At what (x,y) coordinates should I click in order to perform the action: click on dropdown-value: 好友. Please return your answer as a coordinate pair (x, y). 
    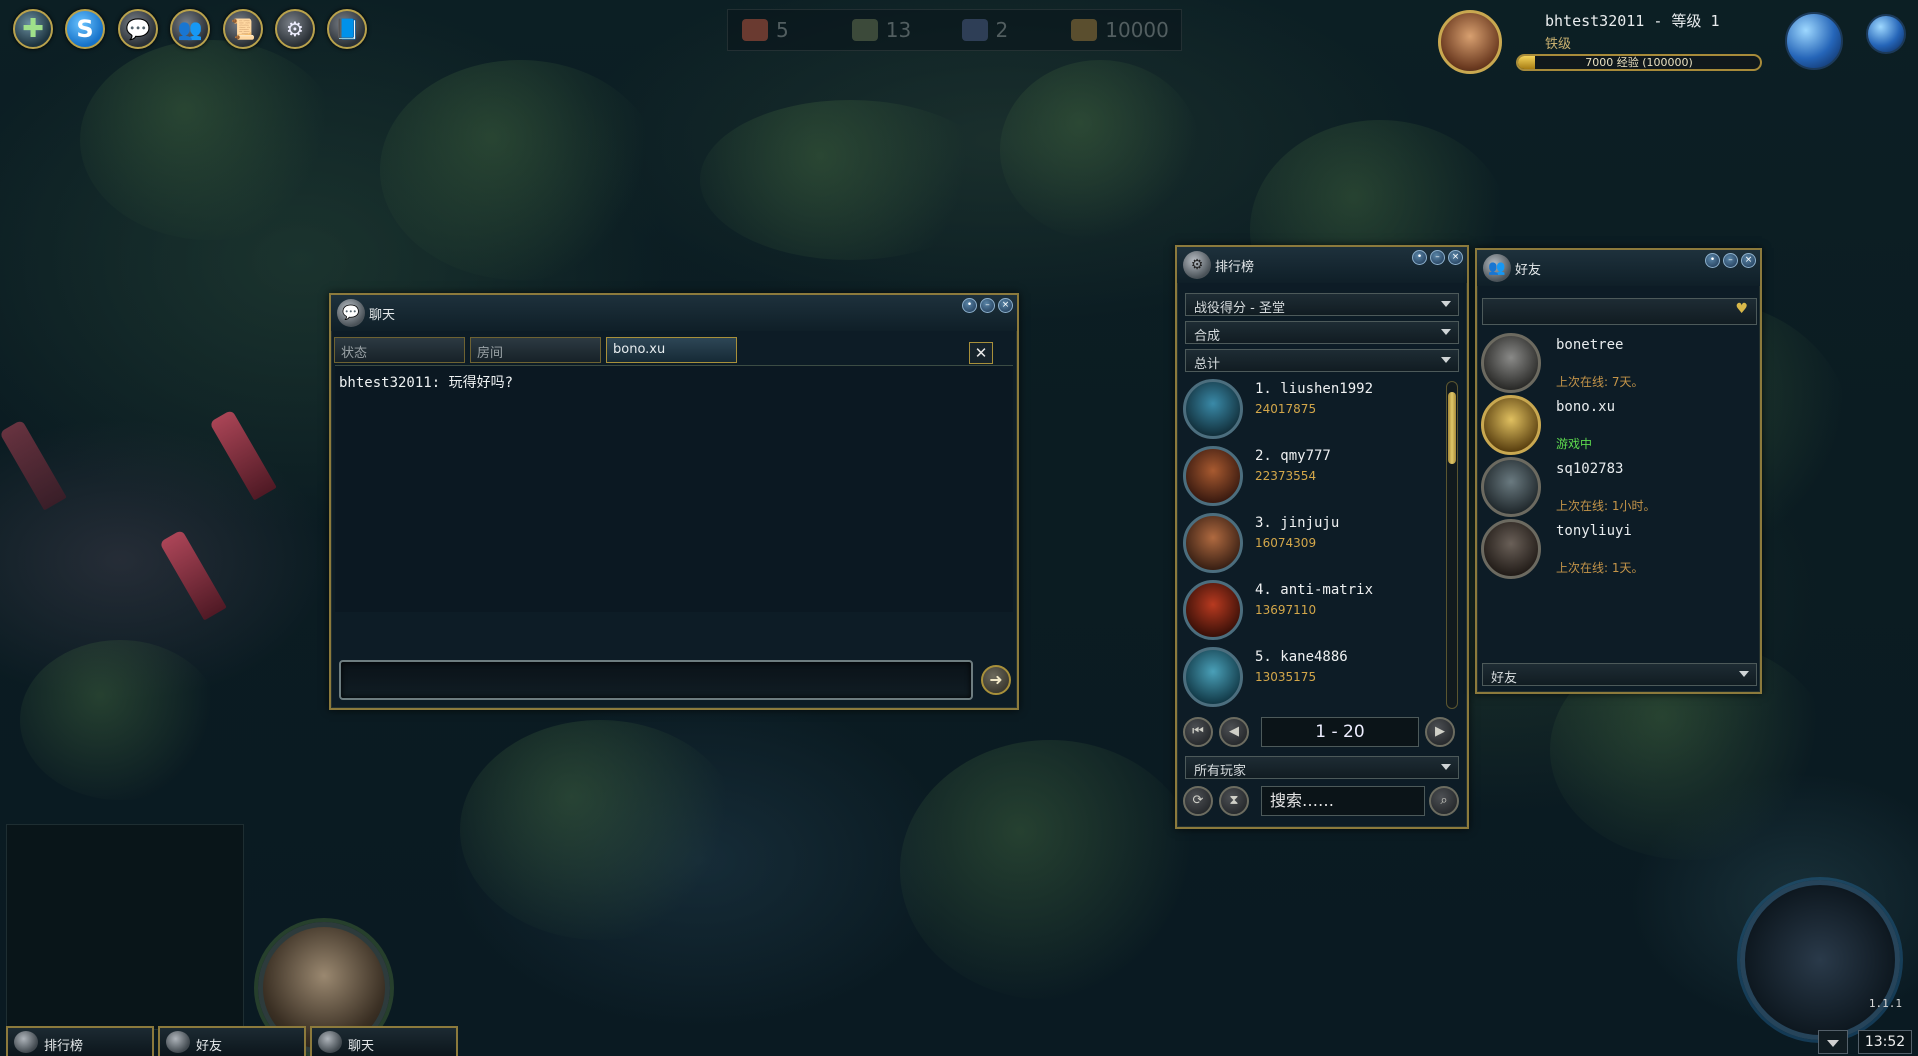
    Looking at the image, I should click on (1504, 678).